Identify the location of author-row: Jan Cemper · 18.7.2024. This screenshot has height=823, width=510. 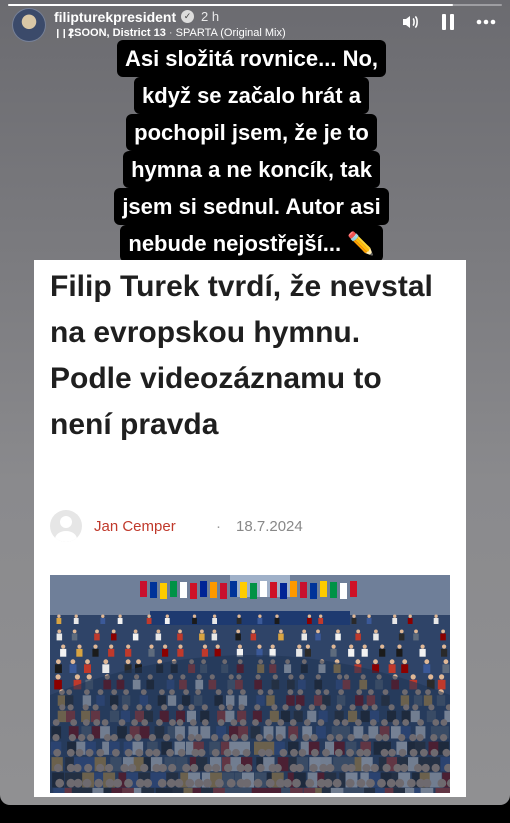
(250, 526).